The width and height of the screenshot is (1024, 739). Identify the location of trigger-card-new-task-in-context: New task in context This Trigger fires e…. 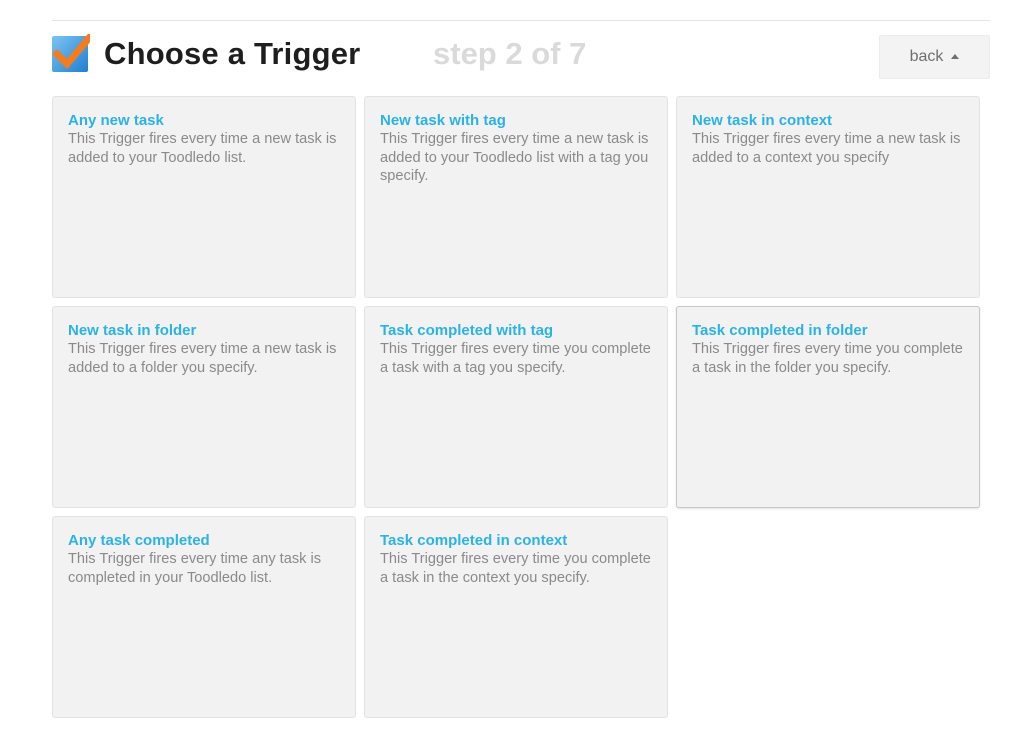
(828, 197).